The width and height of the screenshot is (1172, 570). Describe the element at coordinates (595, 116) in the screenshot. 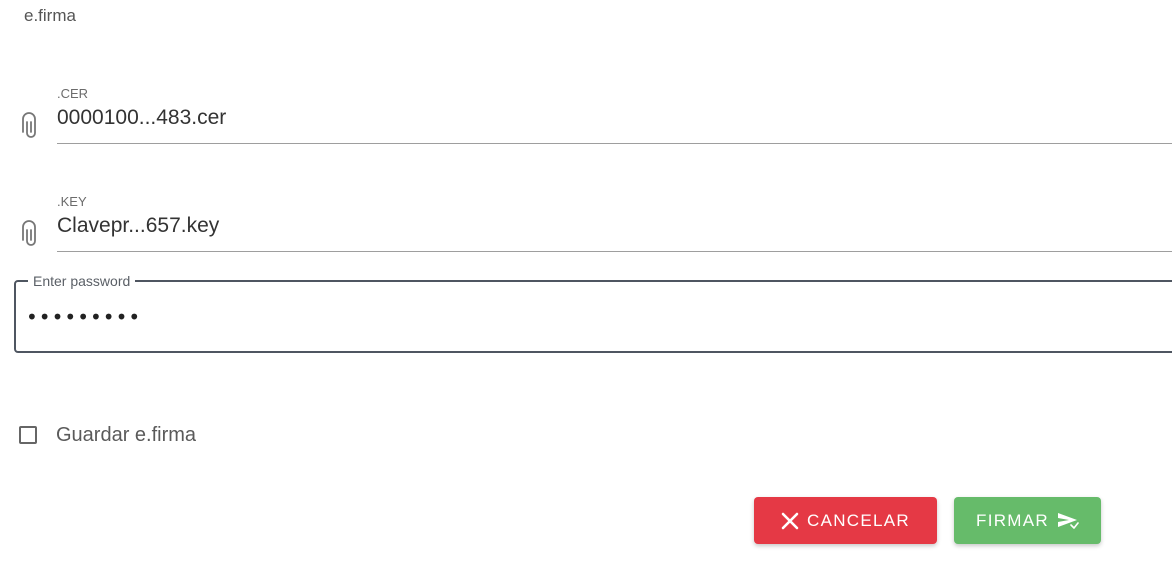

I see `cer-file-field: .CER 0000100...483.cer` at that location.